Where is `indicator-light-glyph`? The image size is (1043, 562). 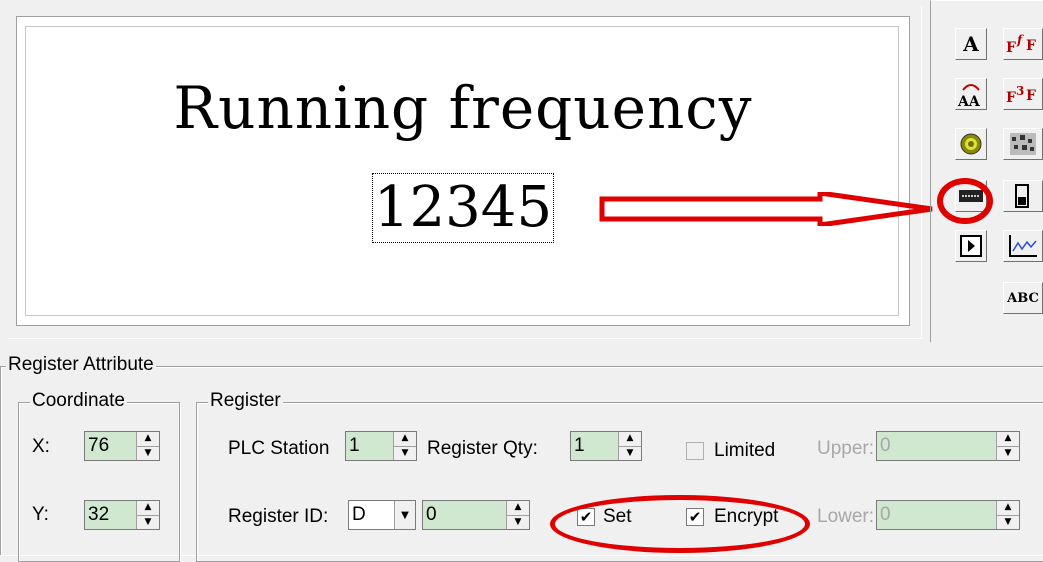 indicator-light-glyph is located at coordinates (971, 144).